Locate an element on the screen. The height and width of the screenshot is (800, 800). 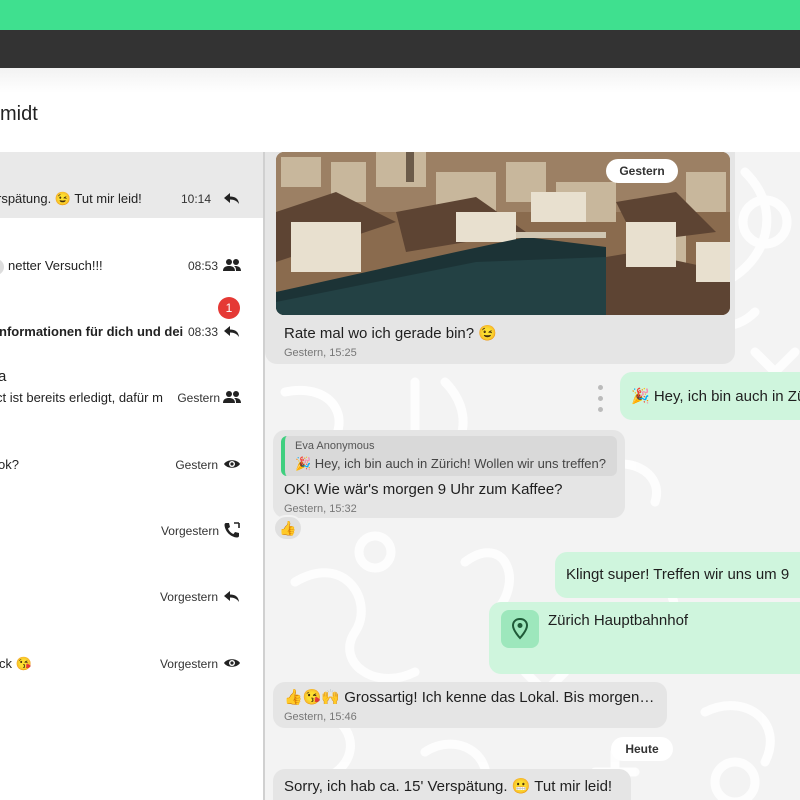
outgoing-message-bubble: Klingt super! Treffen wir uns um 9 is located at coordinates (677, 575).